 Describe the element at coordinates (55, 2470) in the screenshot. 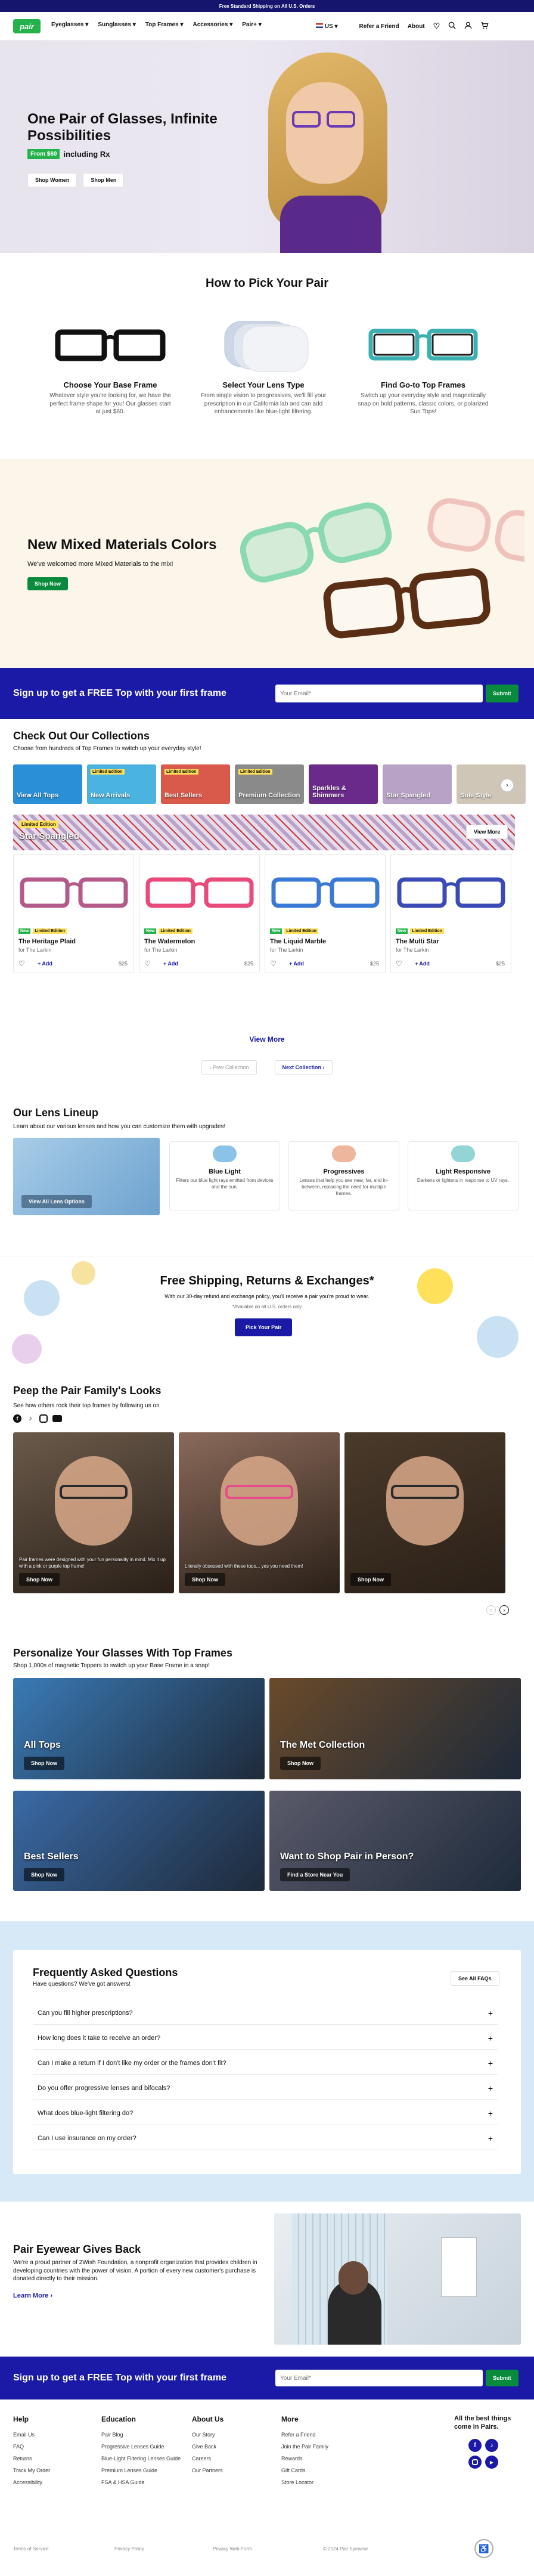

I see `footer-link: Track My Order` at that location.